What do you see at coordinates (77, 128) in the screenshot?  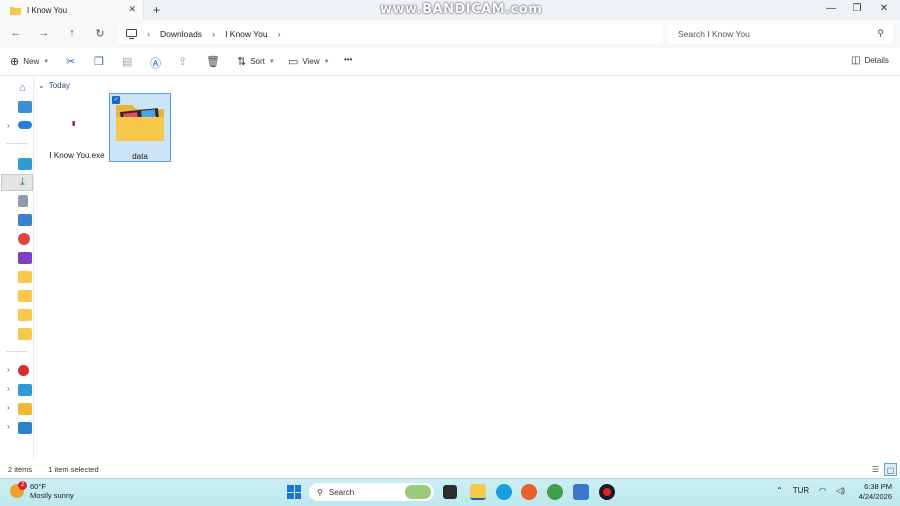 I see `file-item: ▮ I Know You.exe` at bounding box center [77, 128].